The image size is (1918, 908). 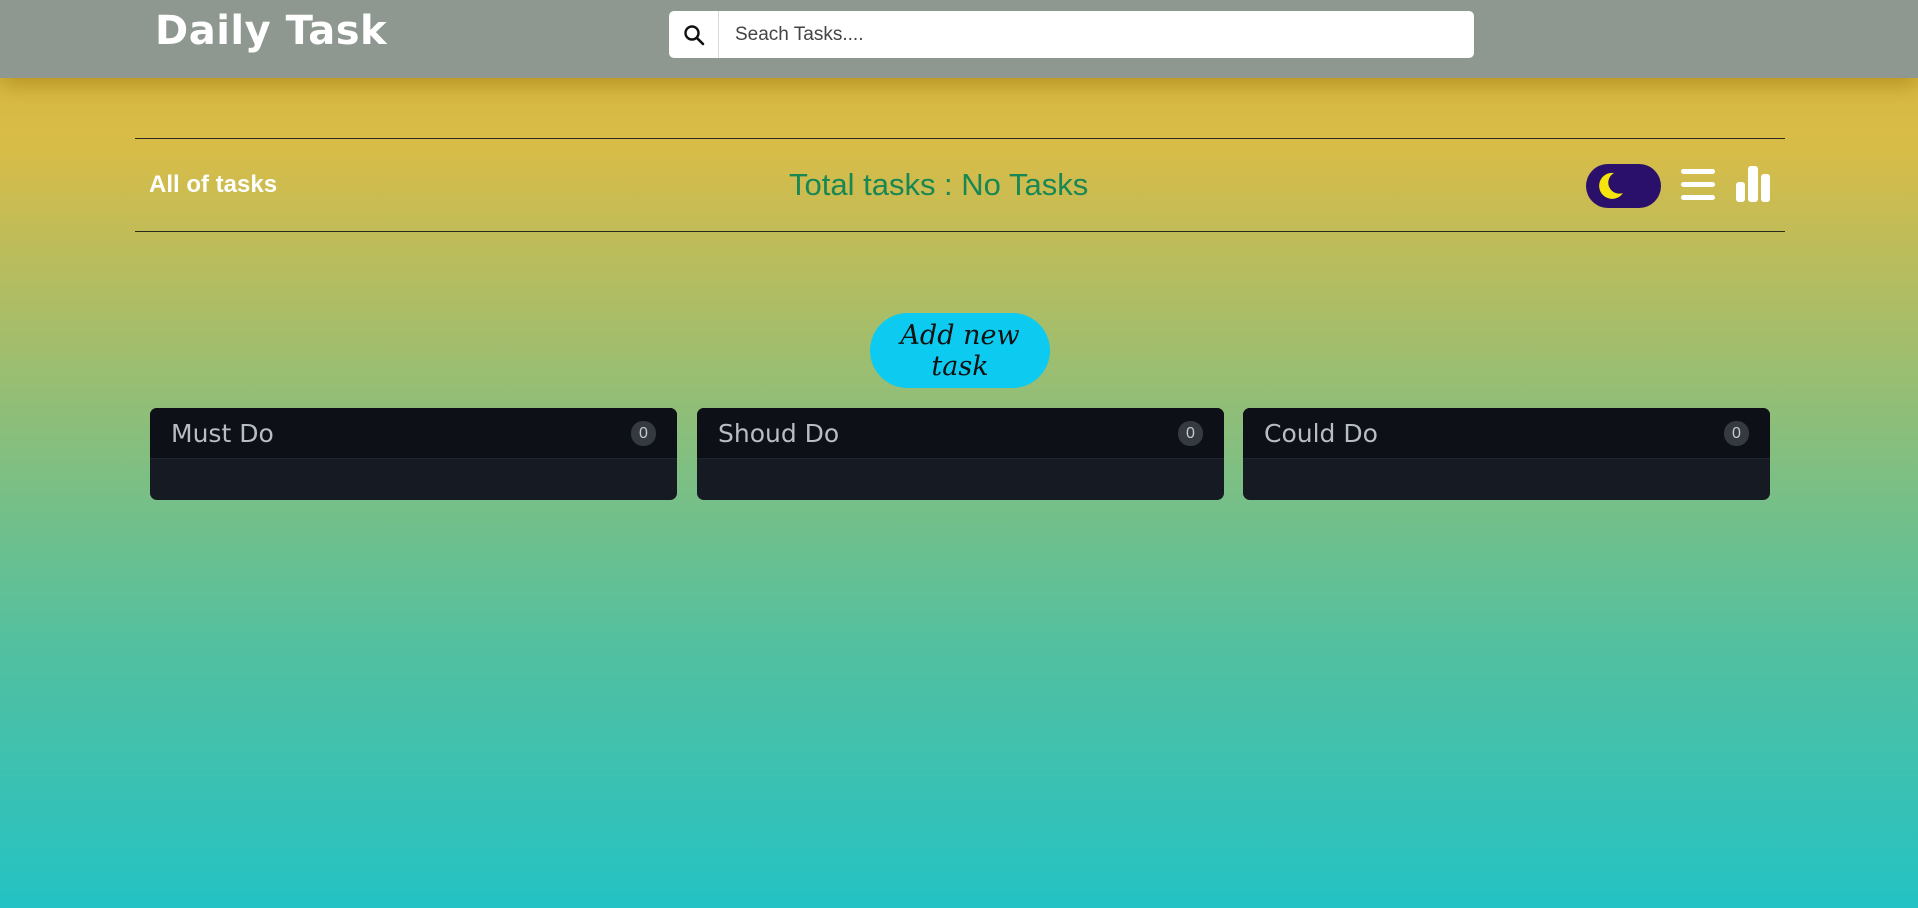 I want to click on column-title: Shoud Do, so click(x=779, y=433).